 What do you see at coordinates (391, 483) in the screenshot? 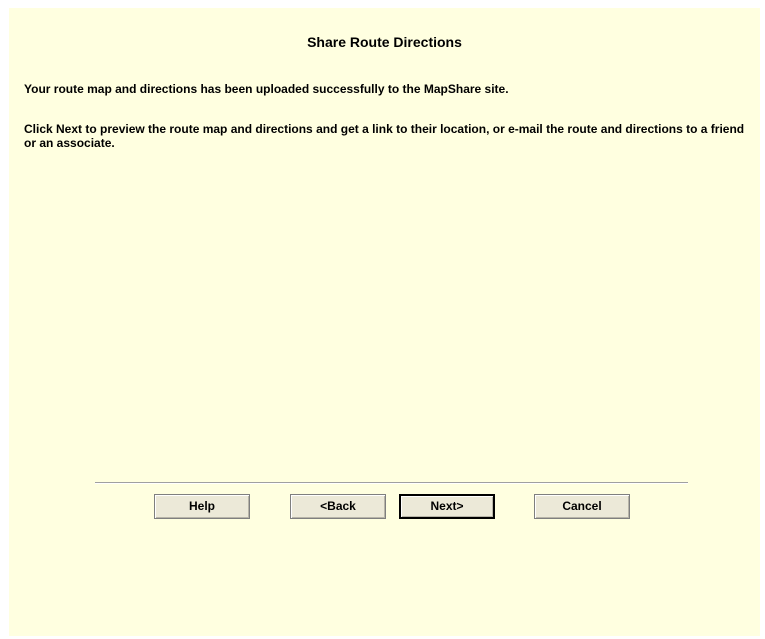
I see `button-divider` at bounding box center [391, 483].